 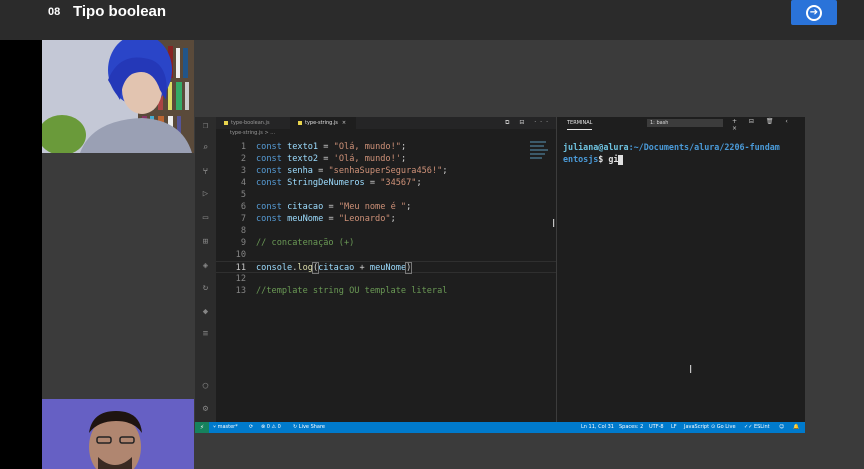 What do you see at coordinates (685, 123) in the screenshot?
I see `shell-select: 1: bash` at bounding box center [685, 123].